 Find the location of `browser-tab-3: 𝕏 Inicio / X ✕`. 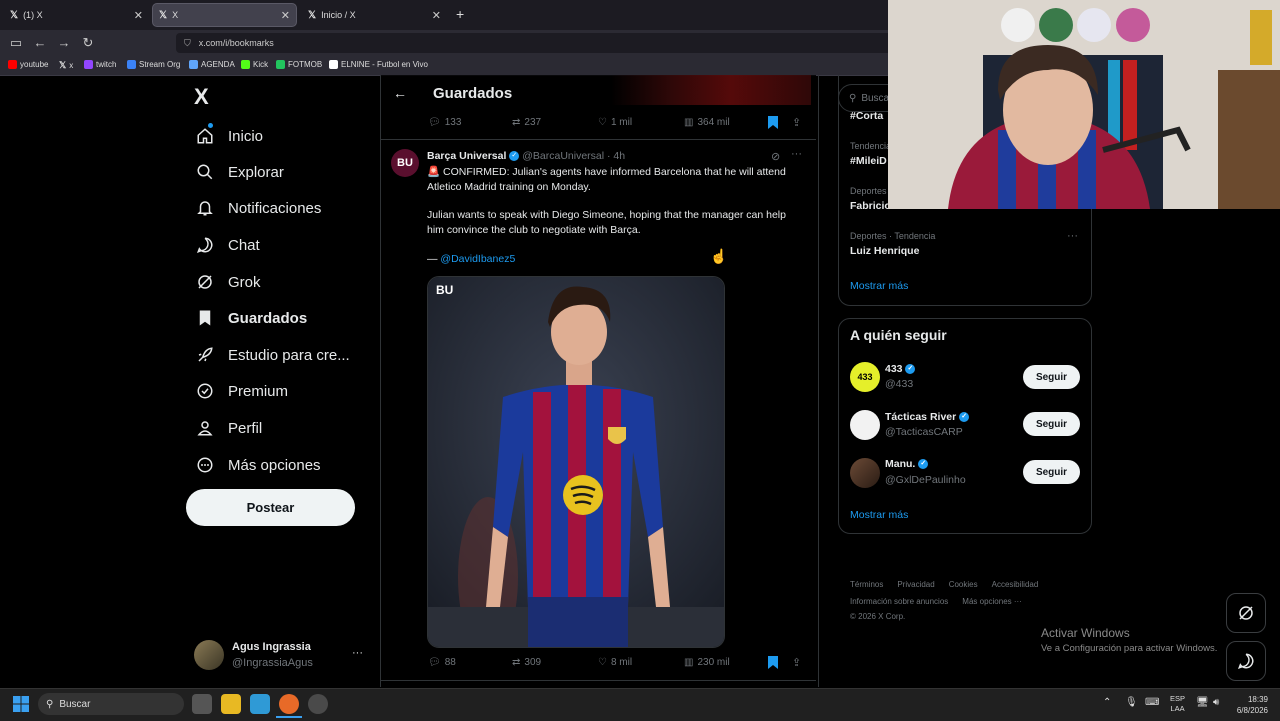

browser-tab-3: 𝕏 Inicio / X ✕ is located at coordinates (374, 15).